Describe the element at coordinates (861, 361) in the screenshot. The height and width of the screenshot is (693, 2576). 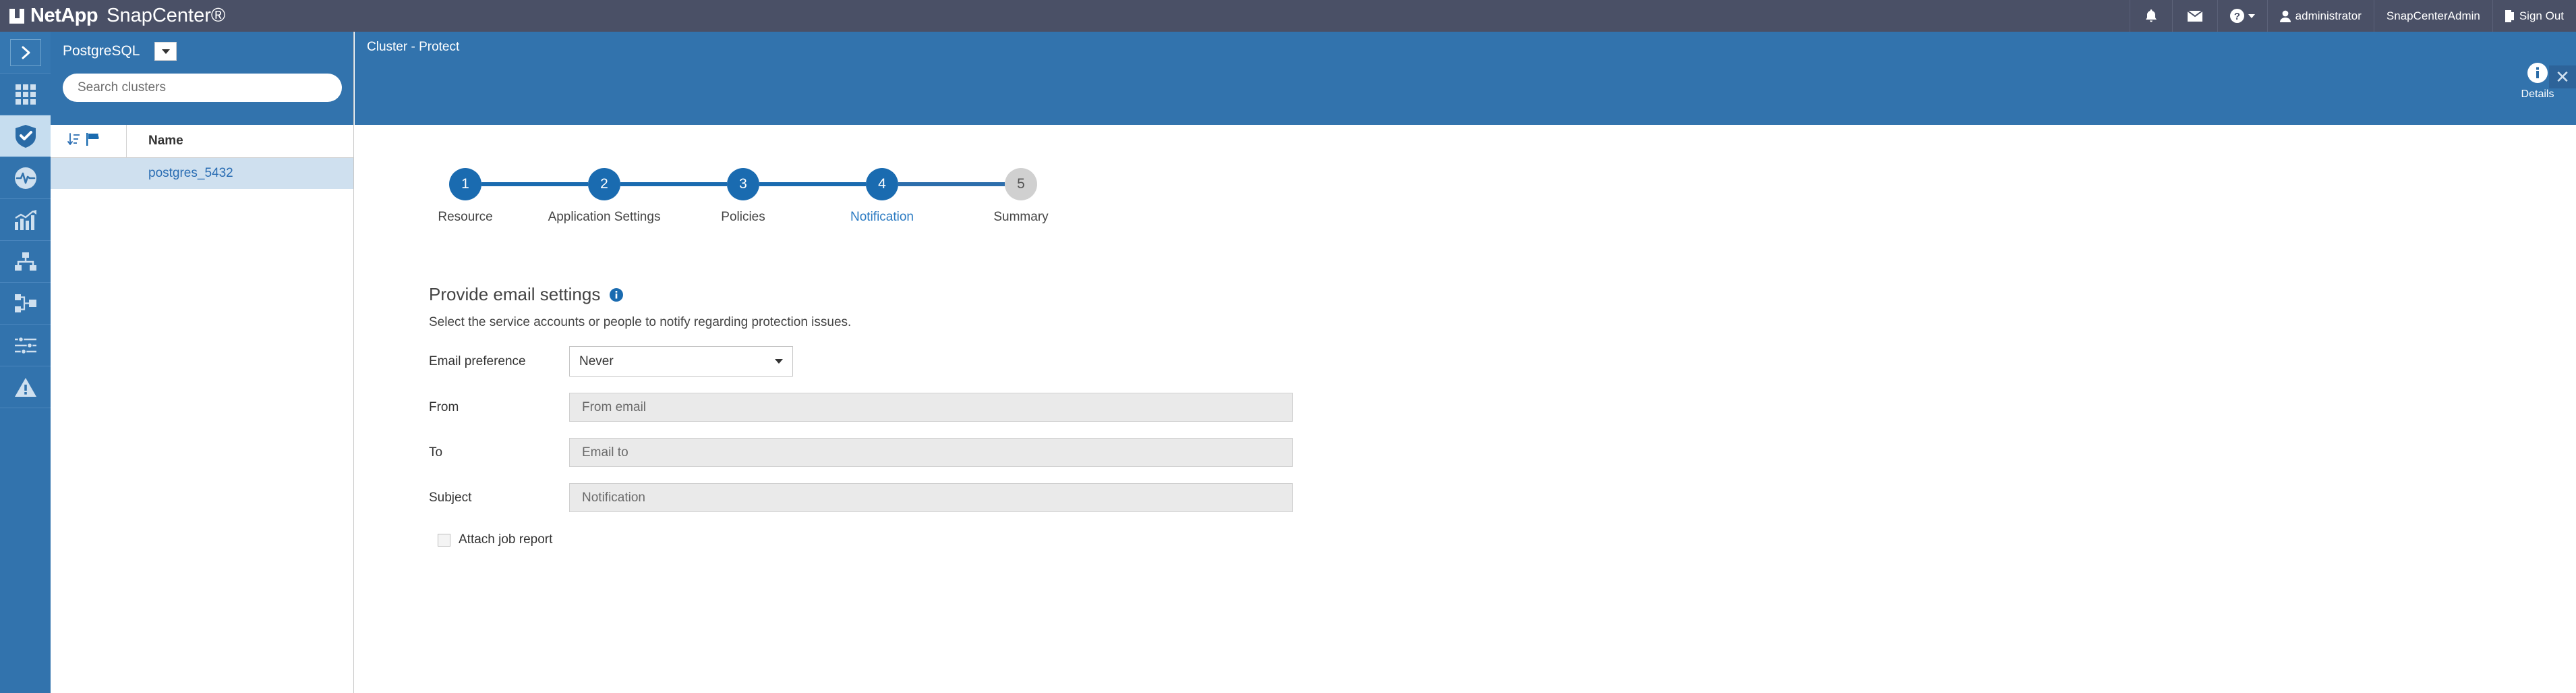
I see `email-preference-row: Email preference Never` at that location.